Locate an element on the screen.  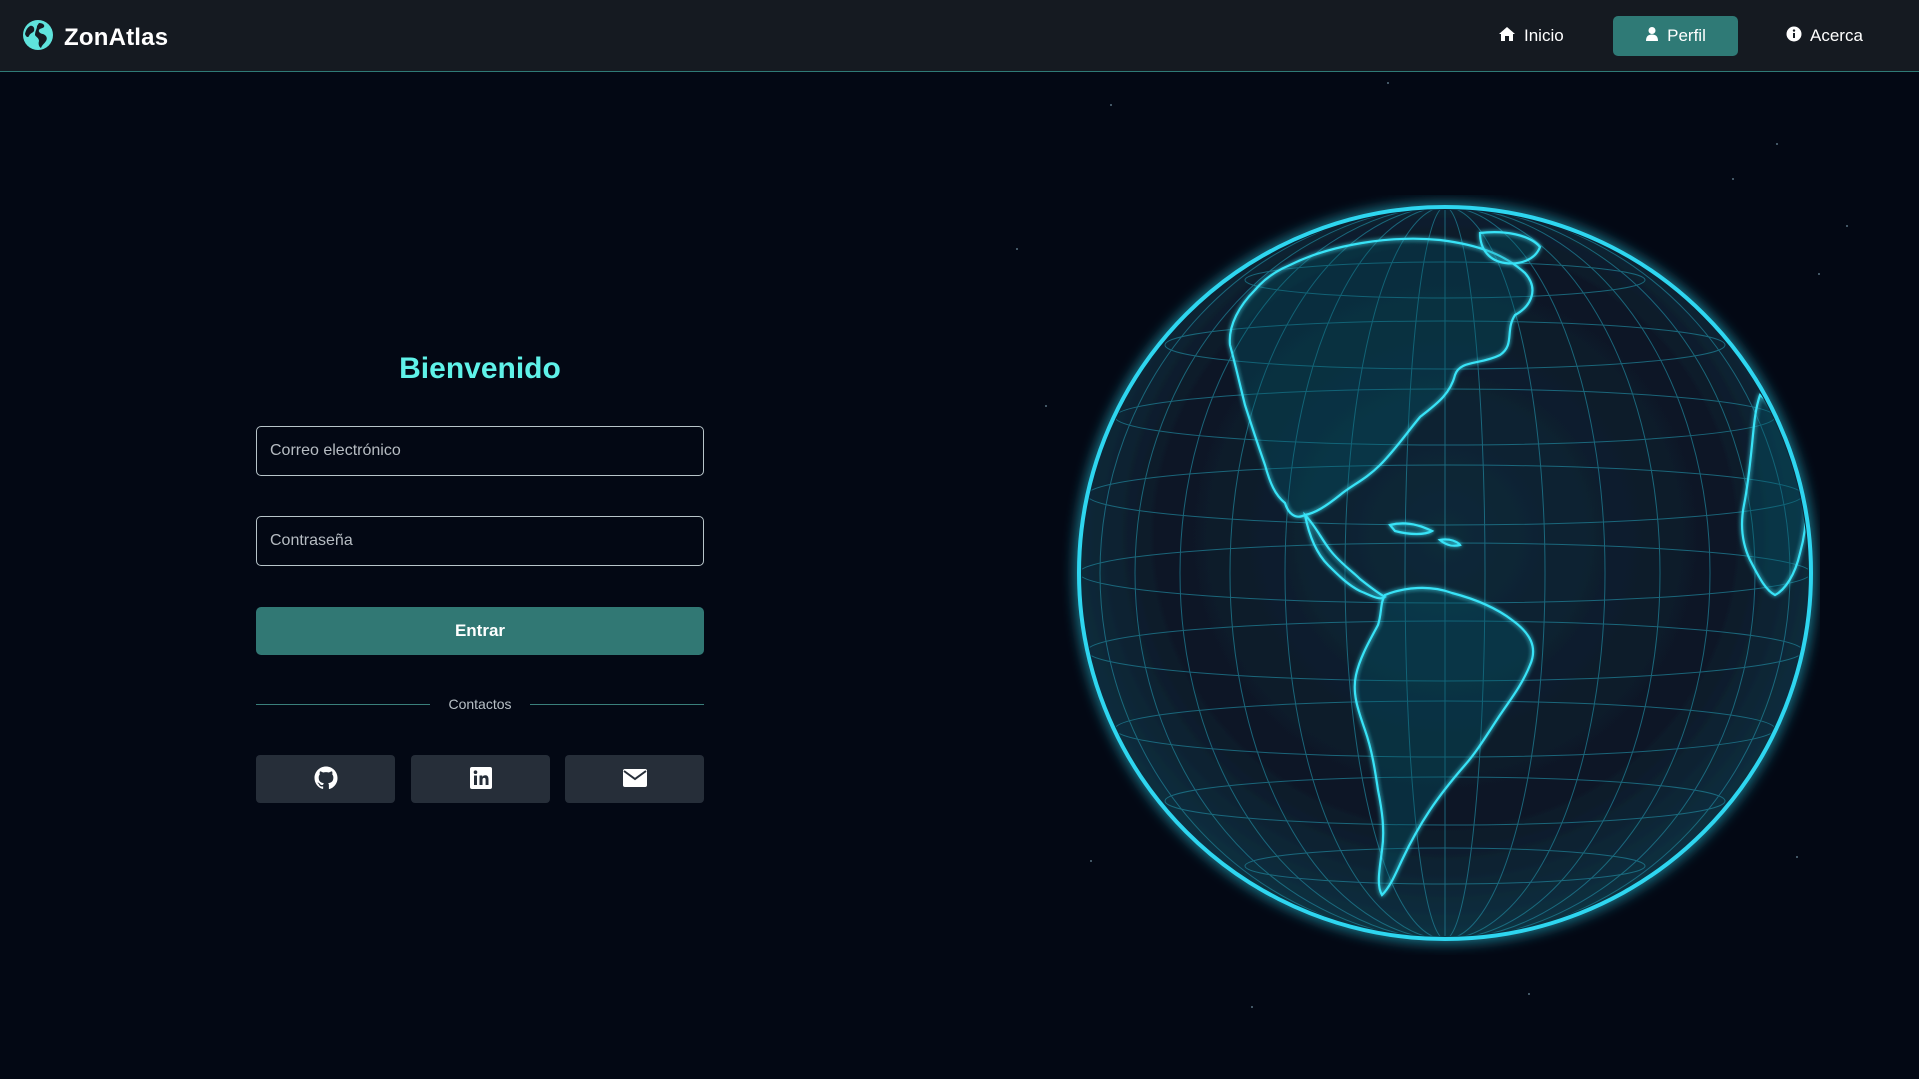
app-name: ZonAtlas is located at coordinates (116, 37).